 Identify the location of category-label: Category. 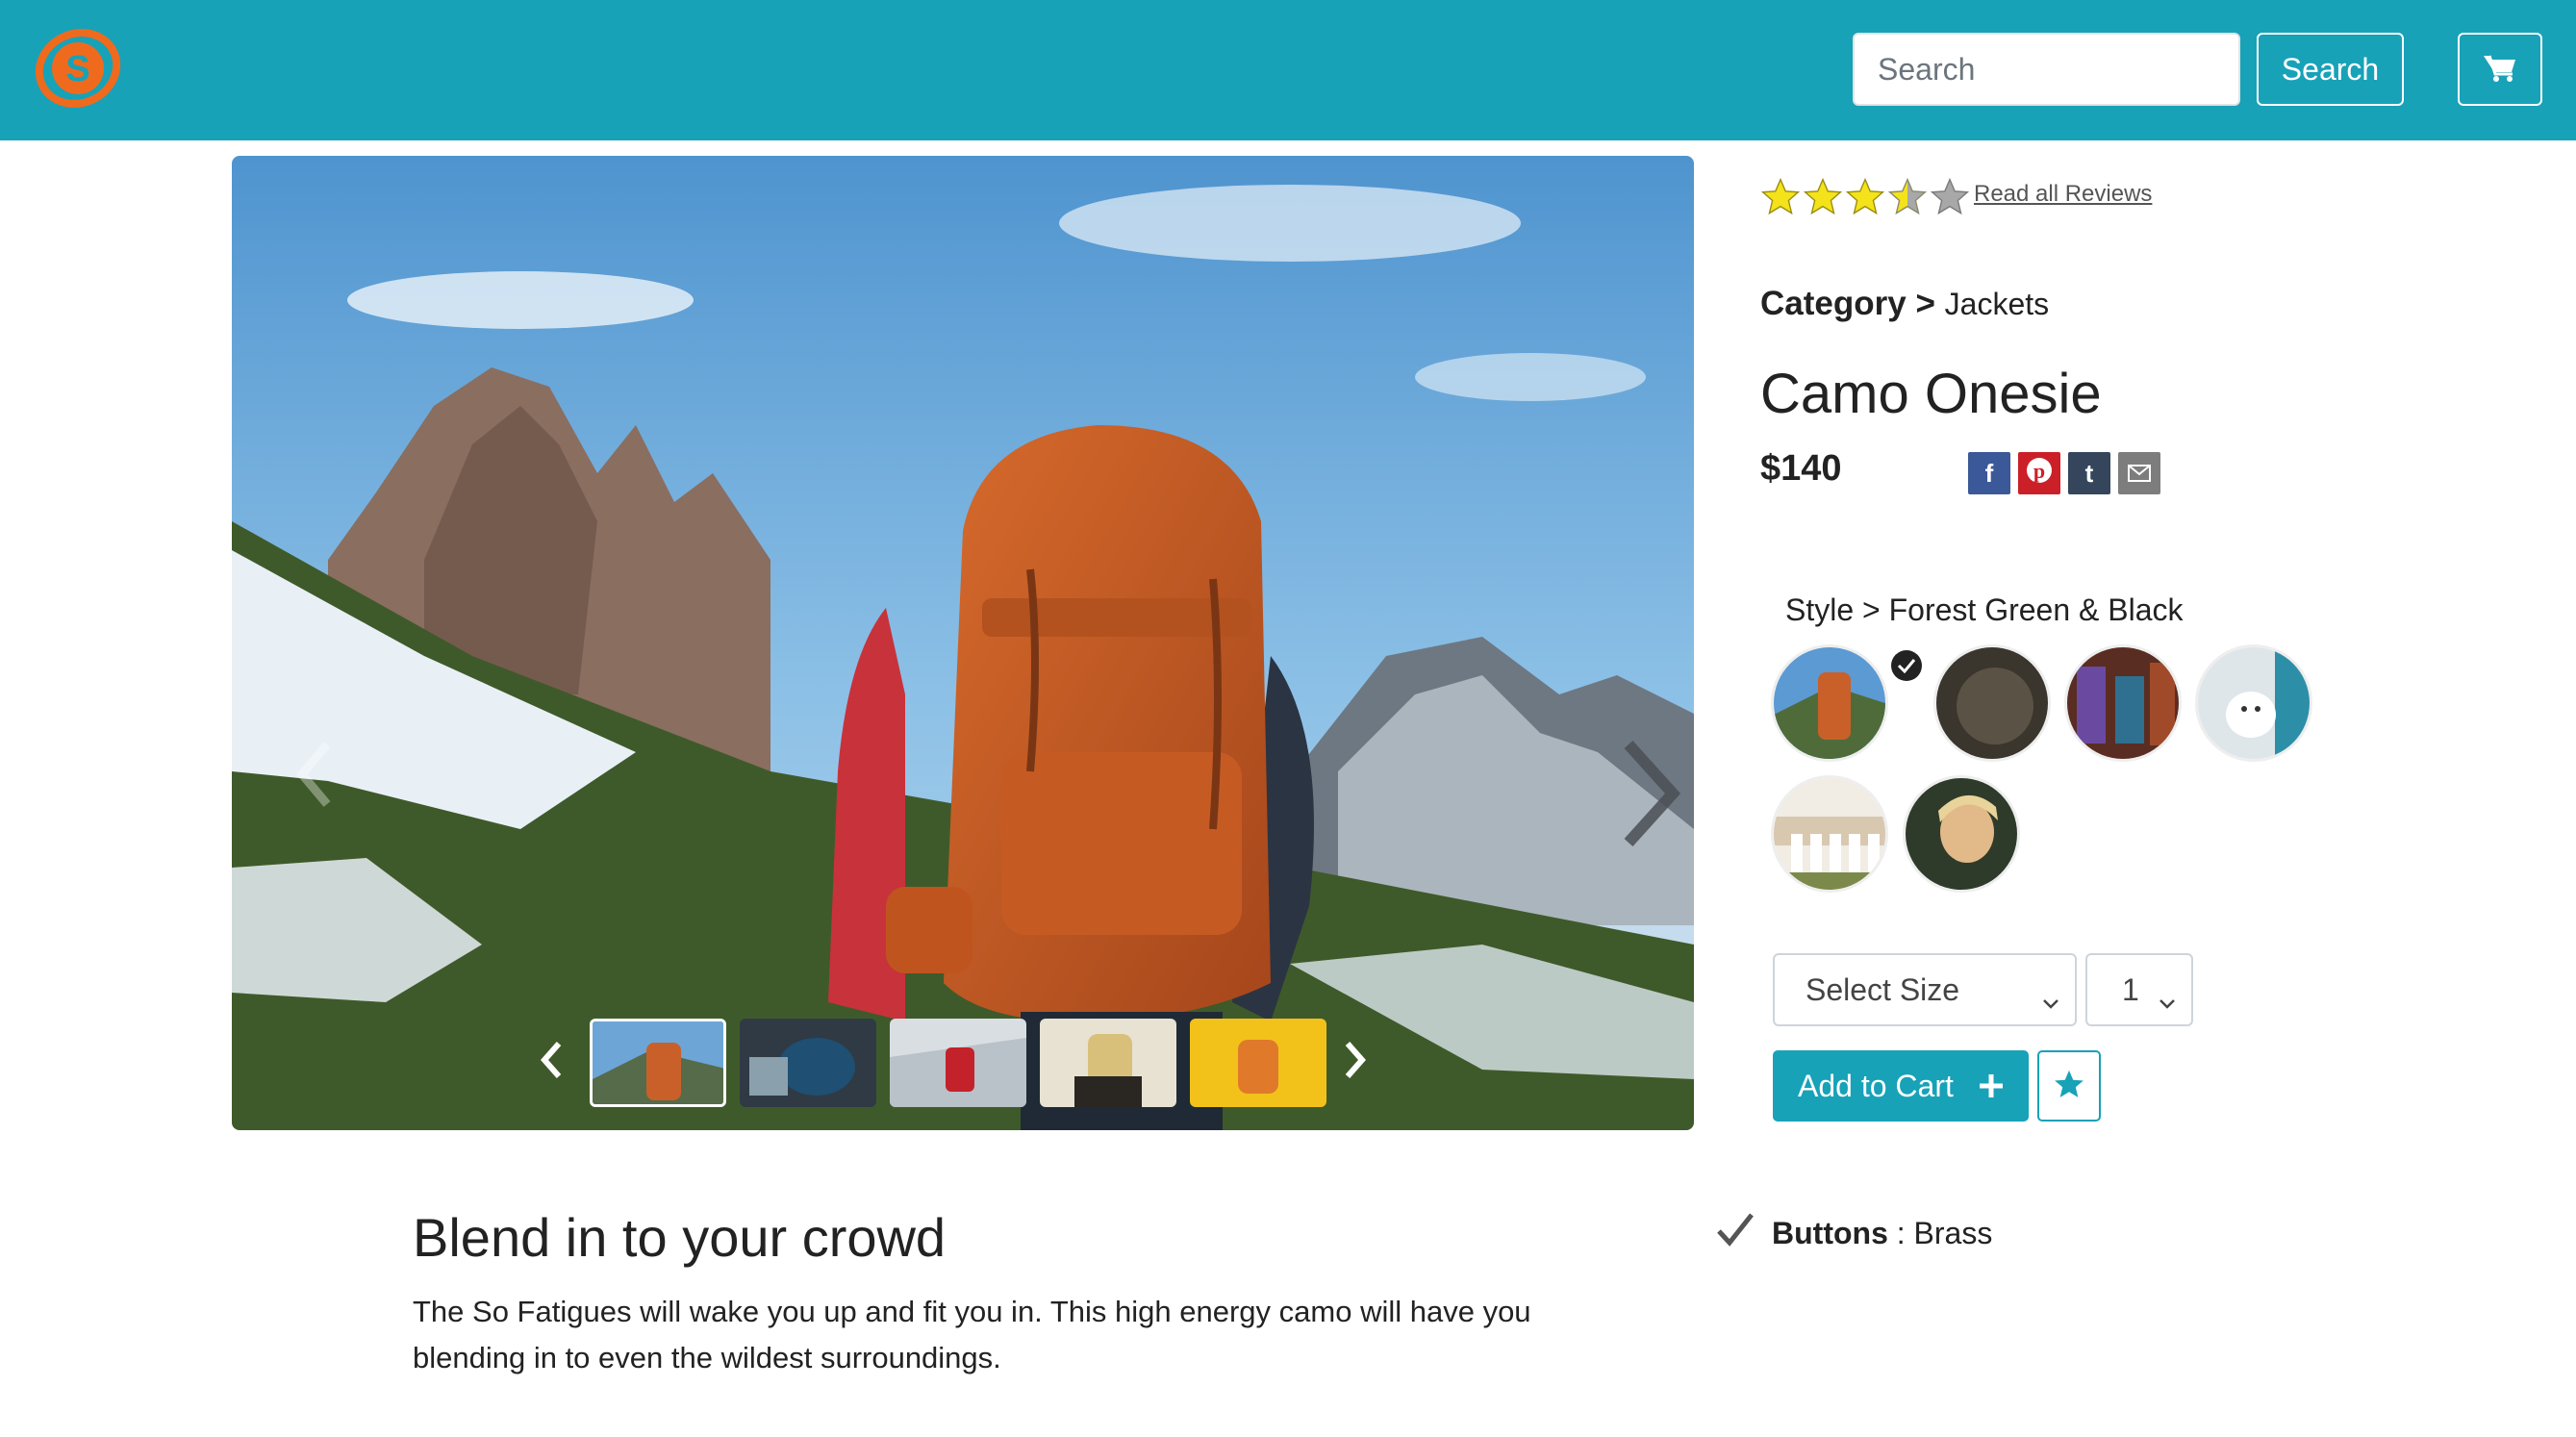
(1833, 303).